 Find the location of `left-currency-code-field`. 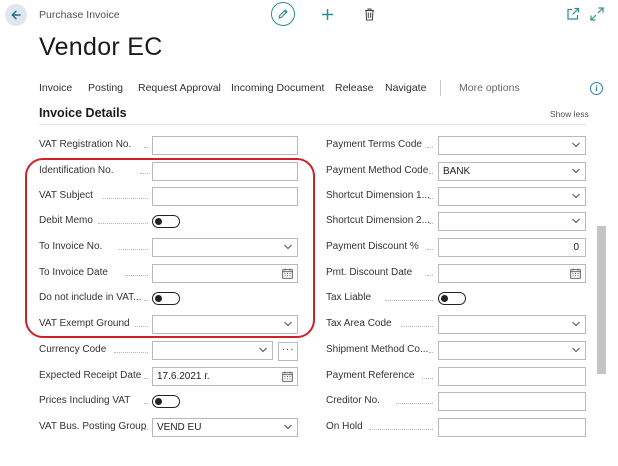

left-currency-code-field is located at coordinates (212, 350).